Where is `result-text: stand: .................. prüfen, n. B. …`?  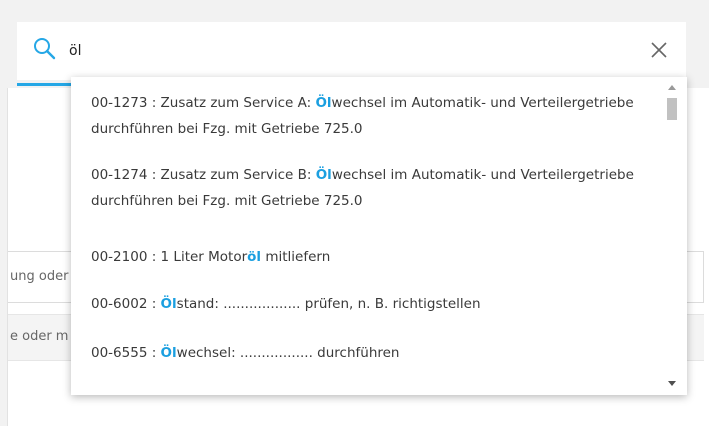 result-text: stand: .................. prüfen, n. B. … is located at coordinates (328, 304).